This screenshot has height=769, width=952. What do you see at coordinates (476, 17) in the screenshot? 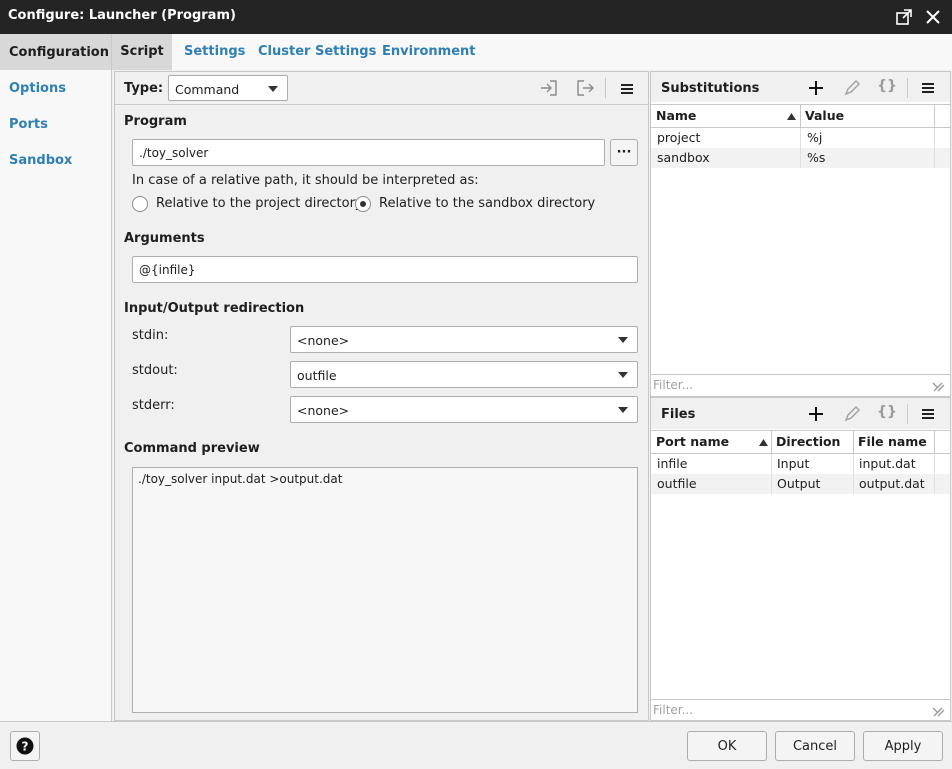
I see `title-bar: Configure: Launcher (Program)` at bounding box center [476, 17].